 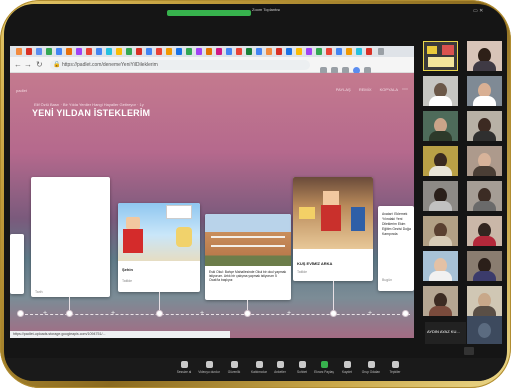 What do you see at coordinates (184, 364) in the screenshot?
I see `mic-icon` at bounding box center [184, 364].